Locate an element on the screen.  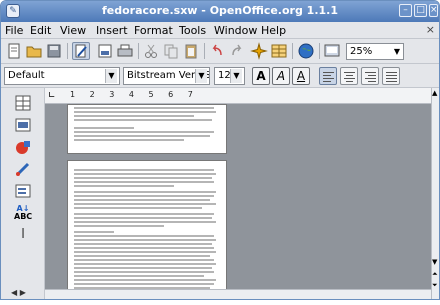
close-document-button: × is located at coordinates (430, 29).